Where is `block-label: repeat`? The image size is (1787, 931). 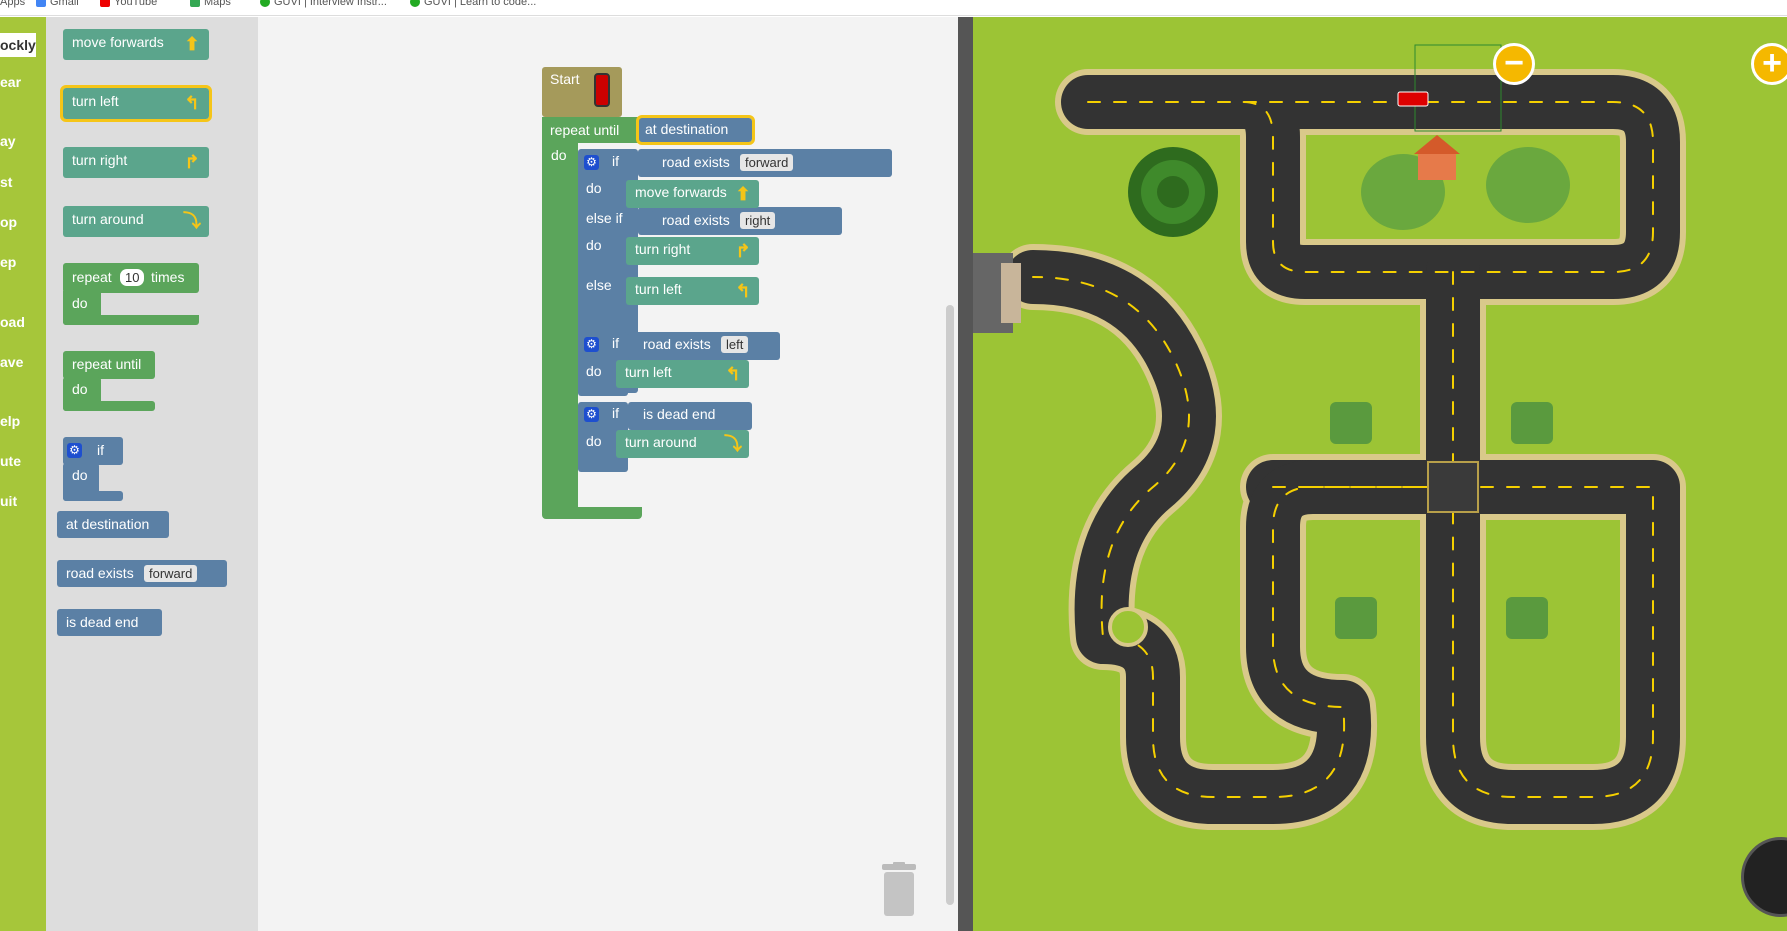
block-label: repeat is located at coordinates (92, 277).